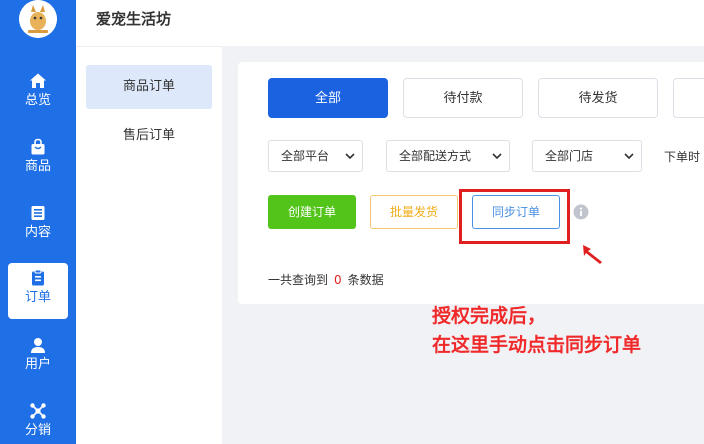 Image resolution: width=704 pixels, height=444 pixels. I want to click on order-time-label: 下单时, so click(682, 157).